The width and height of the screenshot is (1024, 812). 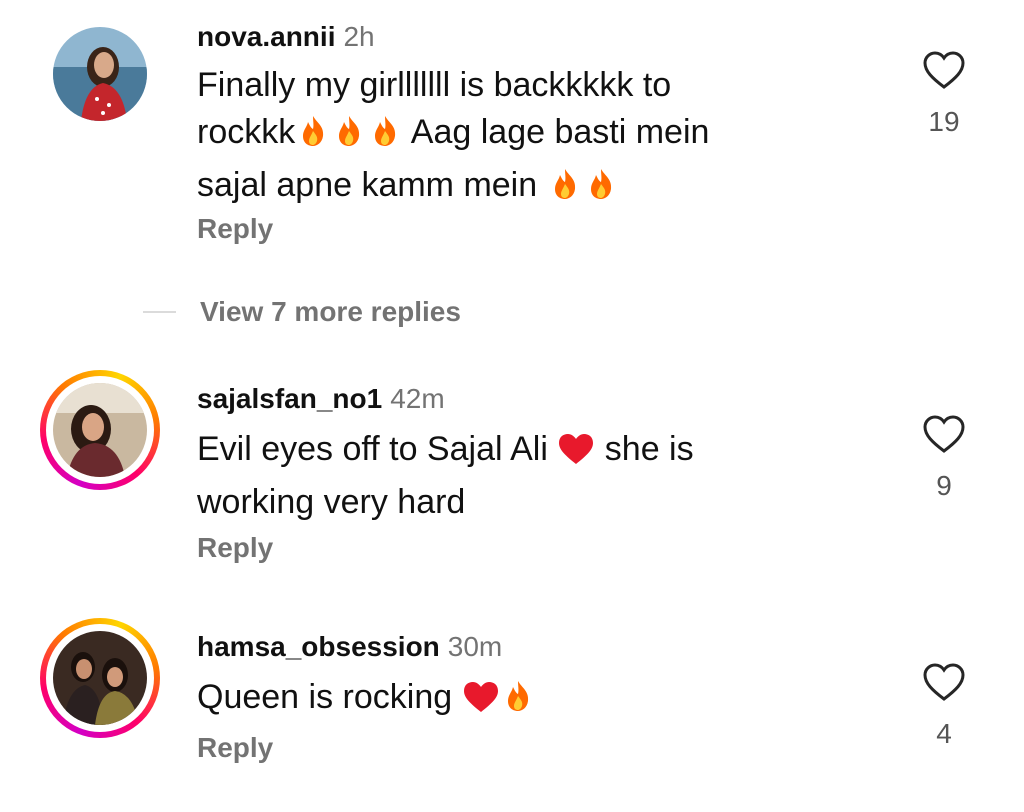 I want to click on timestamp: 42m, so click(x=417, y=398).